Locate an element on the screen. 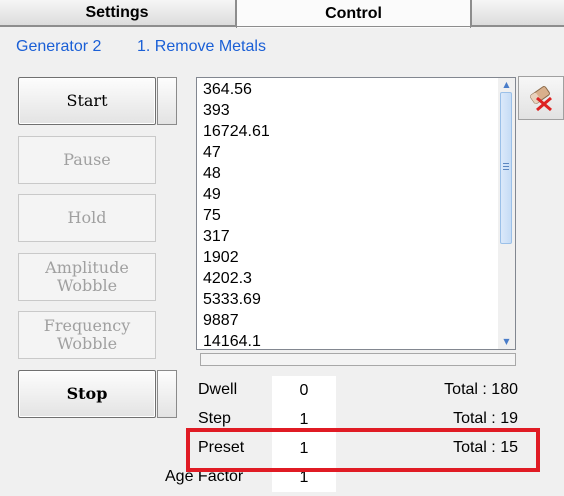 The height and width of the screenshot is (496, 564). pause-button: Pause is located at coordinates (87, 160).